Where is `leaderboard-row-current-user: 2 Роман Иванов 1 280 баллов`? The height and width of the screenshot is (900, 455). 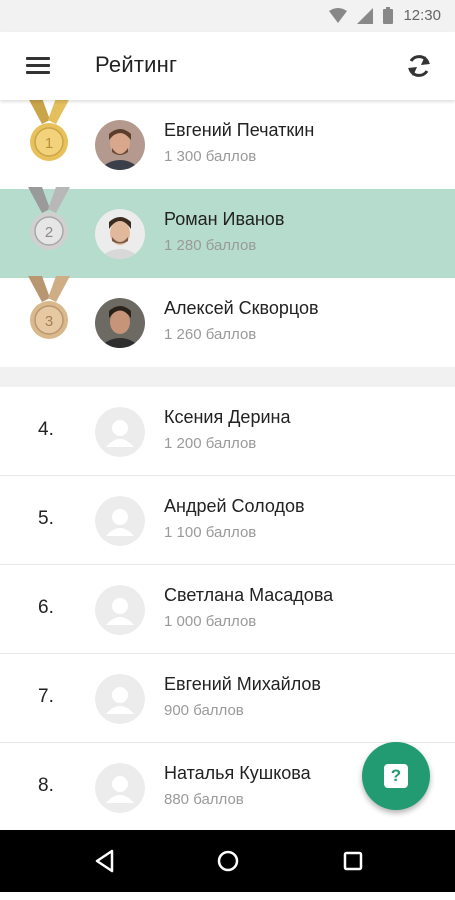
leaderboard-row-current-user: 2 Роман Иванов 1 280 баллов is located at coordinates (227, 232).